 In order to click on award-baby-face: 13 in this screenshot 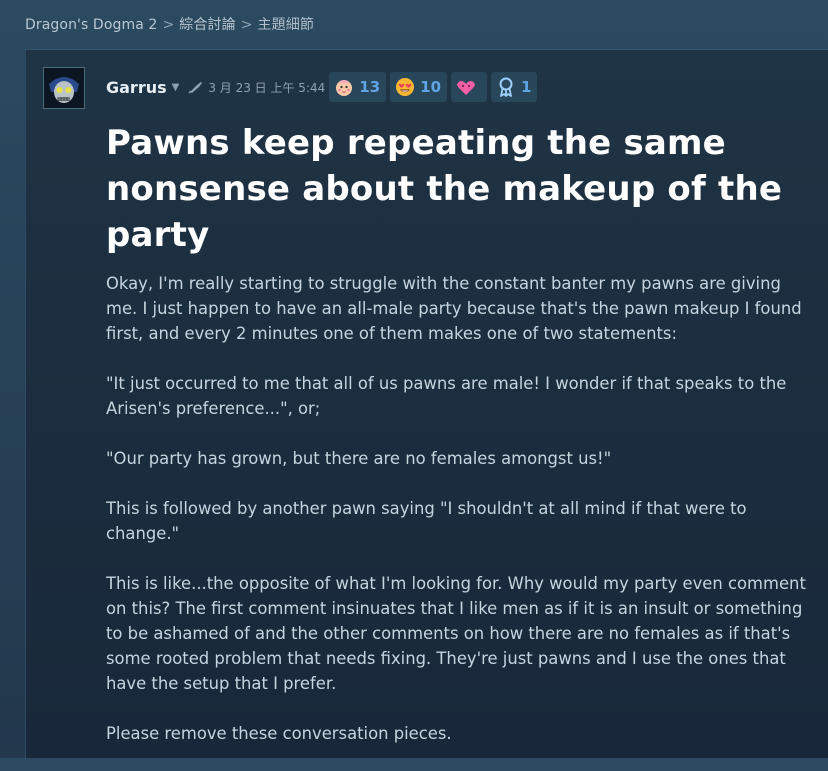, I will do `click(358, 87)`.